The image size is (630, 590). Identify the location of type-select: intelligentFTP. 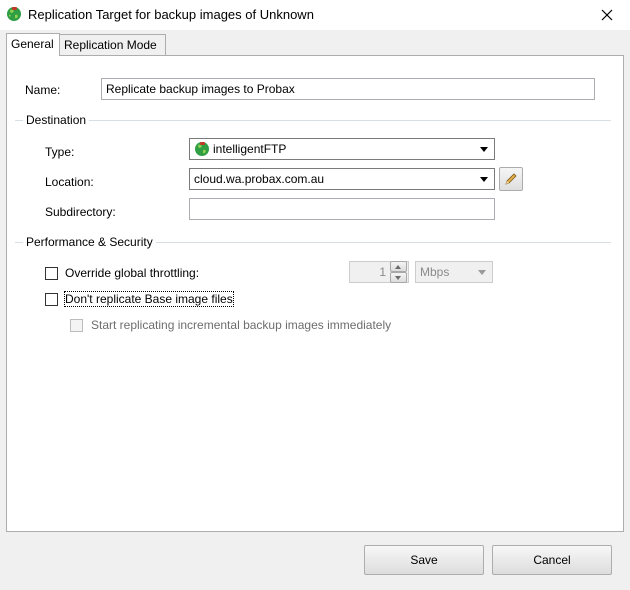
(342, 149).